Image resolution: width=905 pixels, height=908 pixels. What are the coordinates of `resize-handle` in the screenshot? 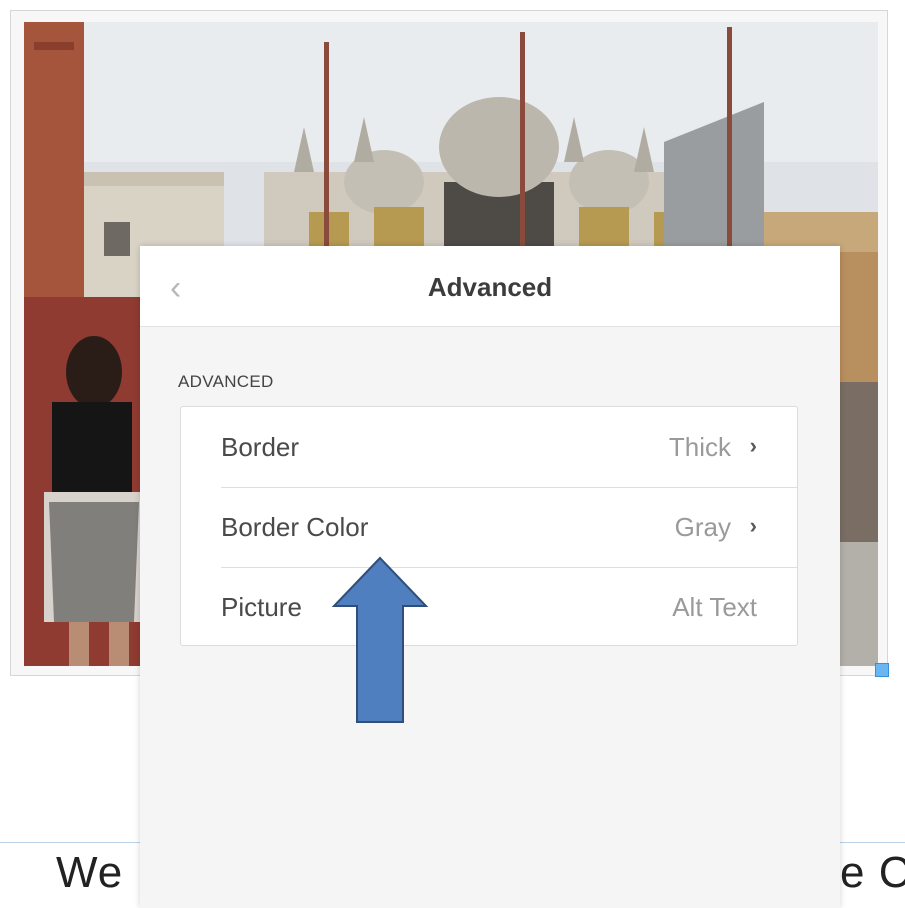 It's located at (882, 670).